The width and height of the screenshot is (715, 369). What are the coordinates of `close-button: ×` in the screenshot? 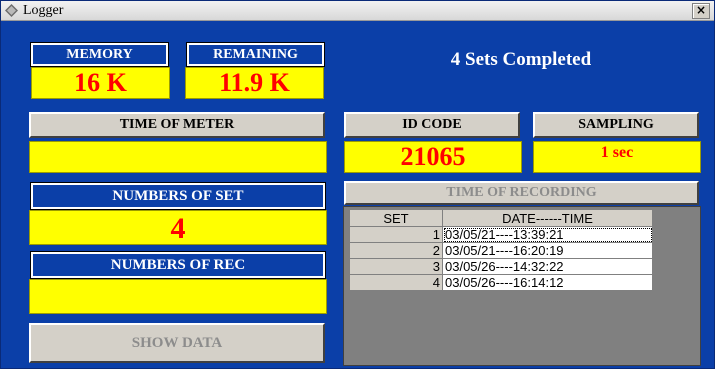 It's located at (701, 11).